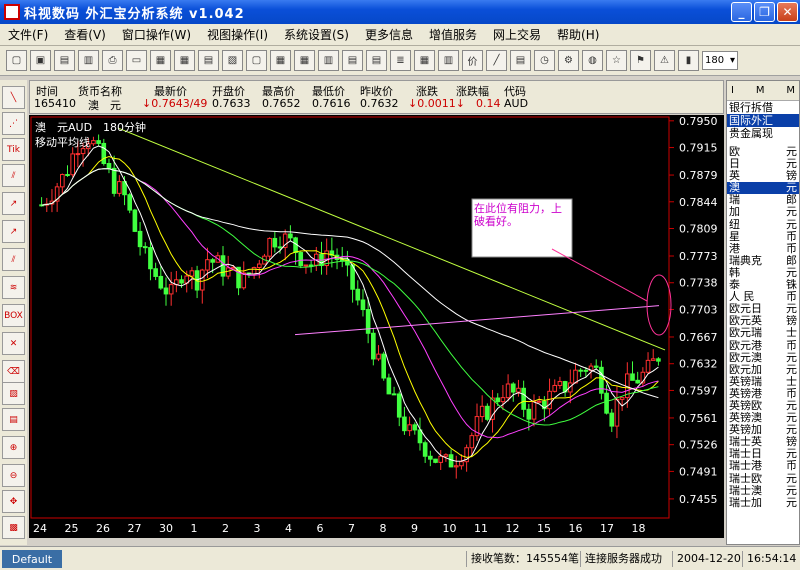  I want to click on symbol-item: 澳元, so click(763, 188).